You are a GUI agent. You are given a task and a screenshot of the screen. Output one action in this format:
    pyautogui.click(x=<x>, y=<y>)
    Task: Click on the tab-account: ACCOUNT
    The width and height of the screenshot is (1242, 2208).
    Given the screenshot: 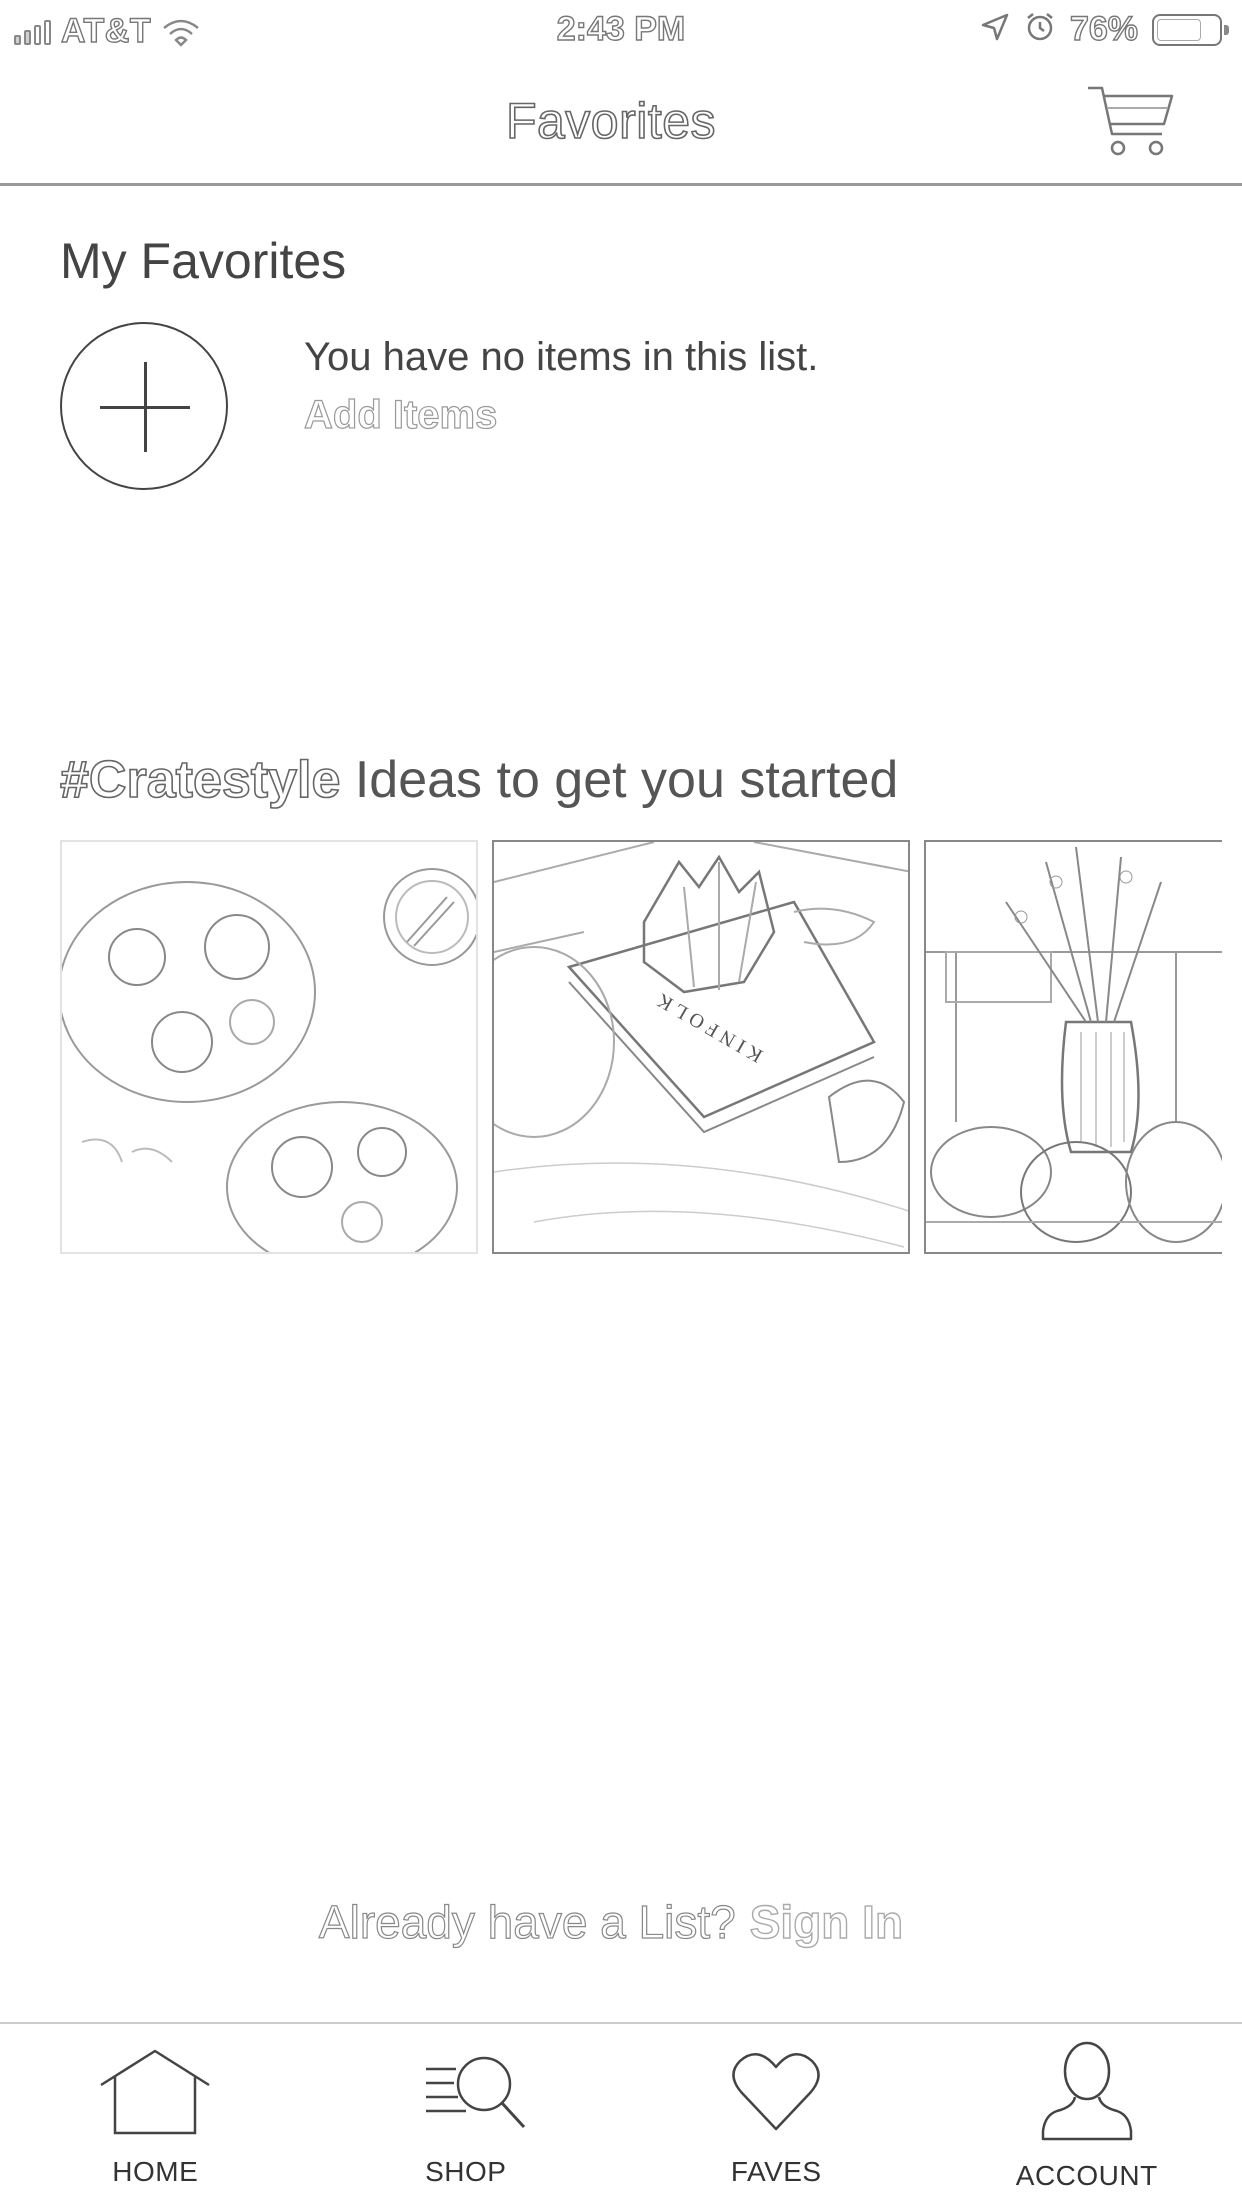 What is the action you would take?
    pyautogui.click(x=1087, y=2116)
    